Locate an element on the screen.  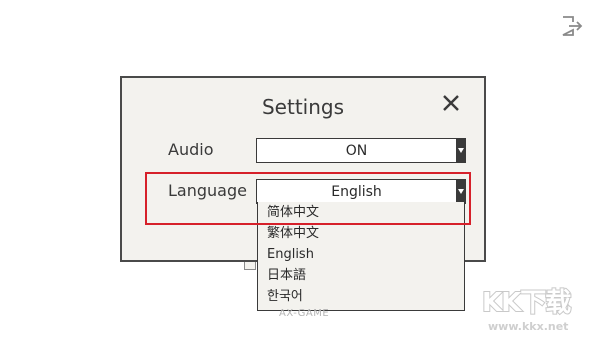
exit-icon is located at coordinates (572, 26).